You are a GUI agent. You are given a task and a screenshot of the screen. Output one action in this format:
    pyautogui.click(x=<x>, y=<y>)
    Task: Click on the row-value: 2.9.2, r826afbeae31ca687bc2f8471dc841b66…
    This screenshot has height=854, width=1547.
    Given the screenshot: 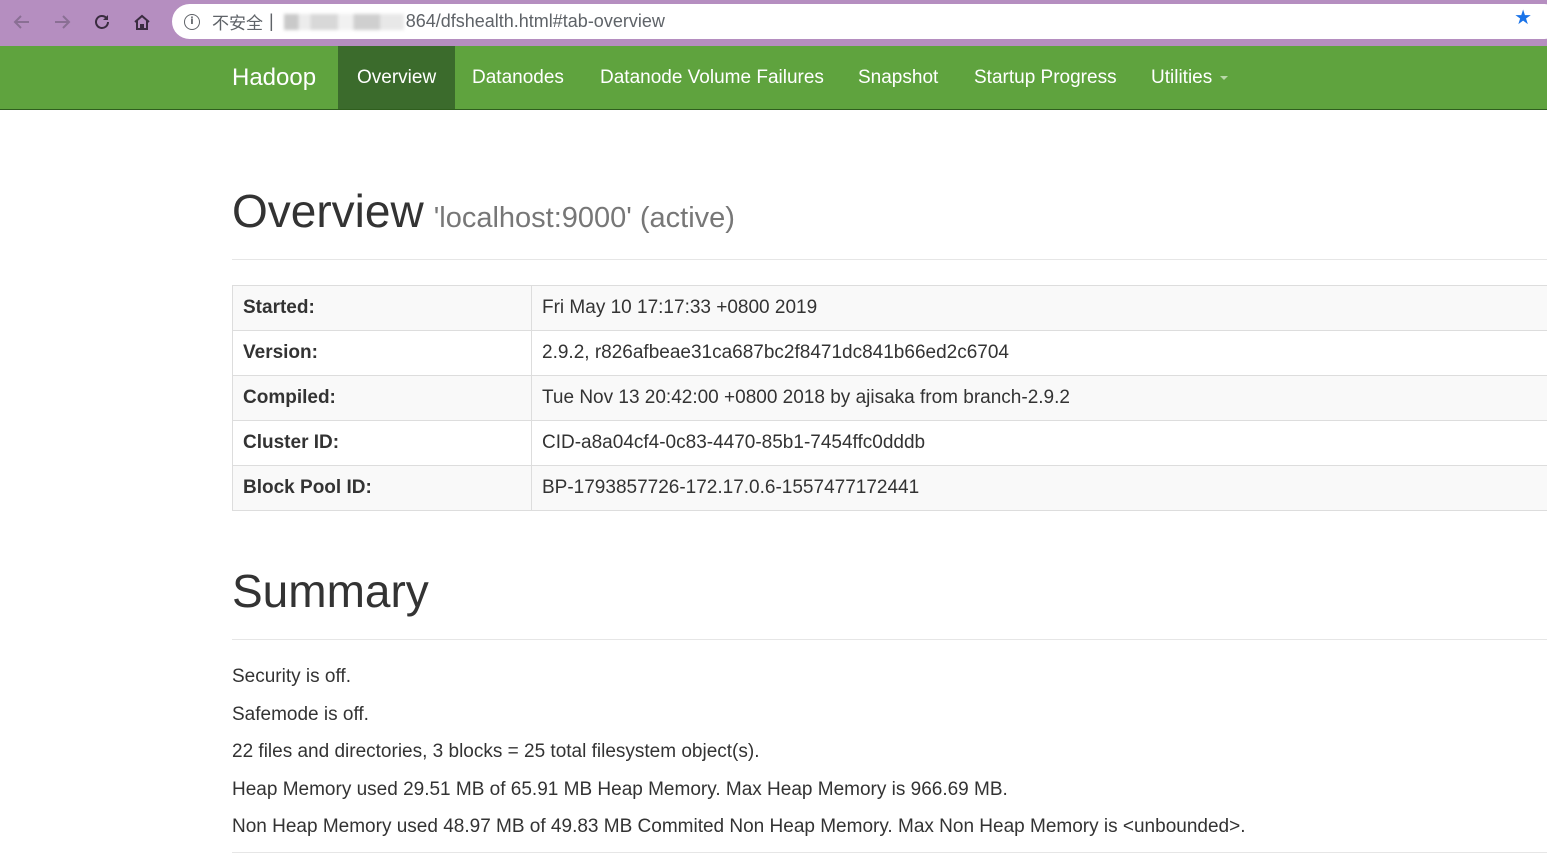 What is the action you would take?
    pyautogui.click(x=1039, y=353)
    